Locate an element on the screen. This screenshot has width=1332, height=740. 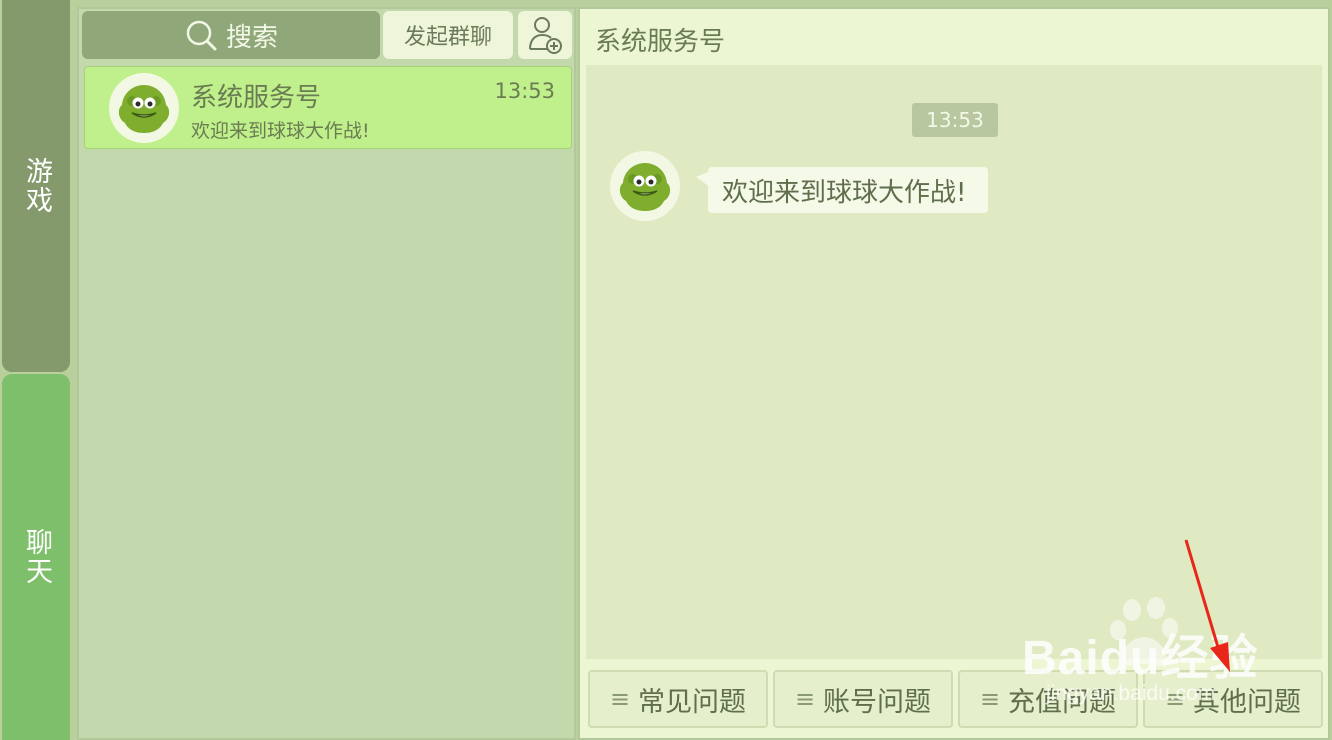
start-group-chat-button: 发起群聊 is located at coordinates (448, 35).